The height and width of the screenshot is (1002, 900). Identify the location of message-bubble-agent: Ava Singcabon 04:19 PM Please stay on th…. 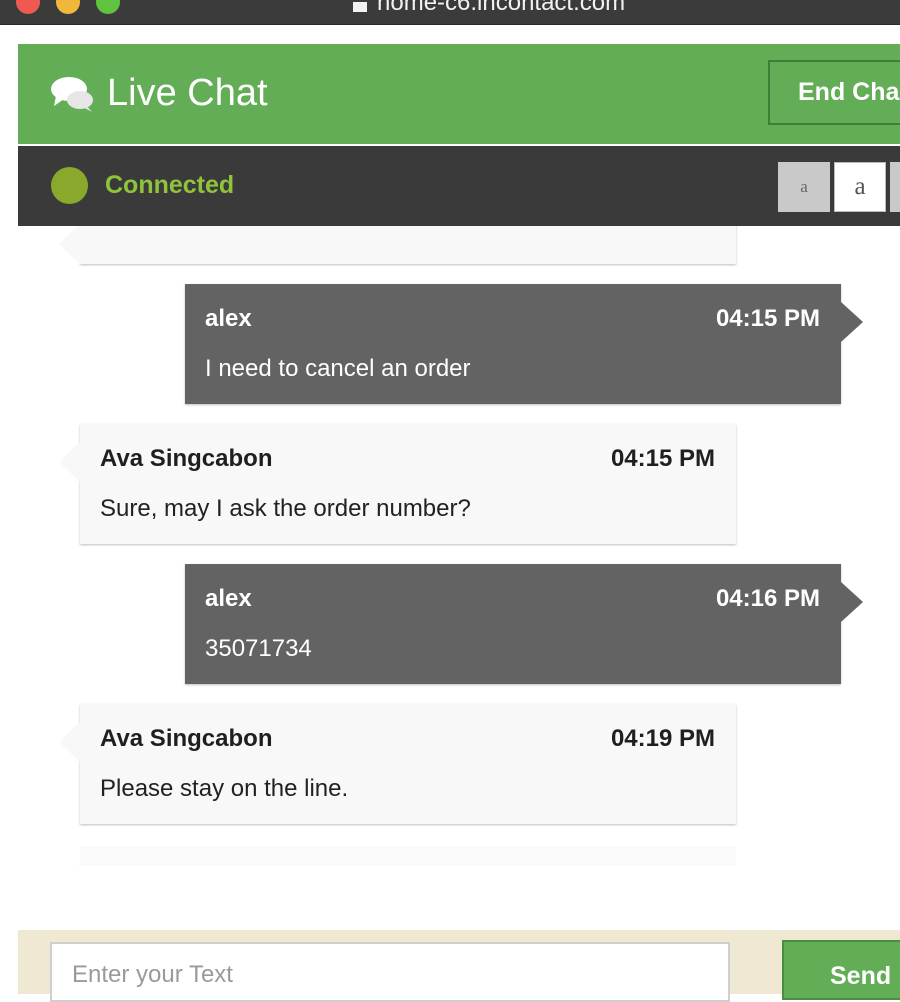
(397, 764).